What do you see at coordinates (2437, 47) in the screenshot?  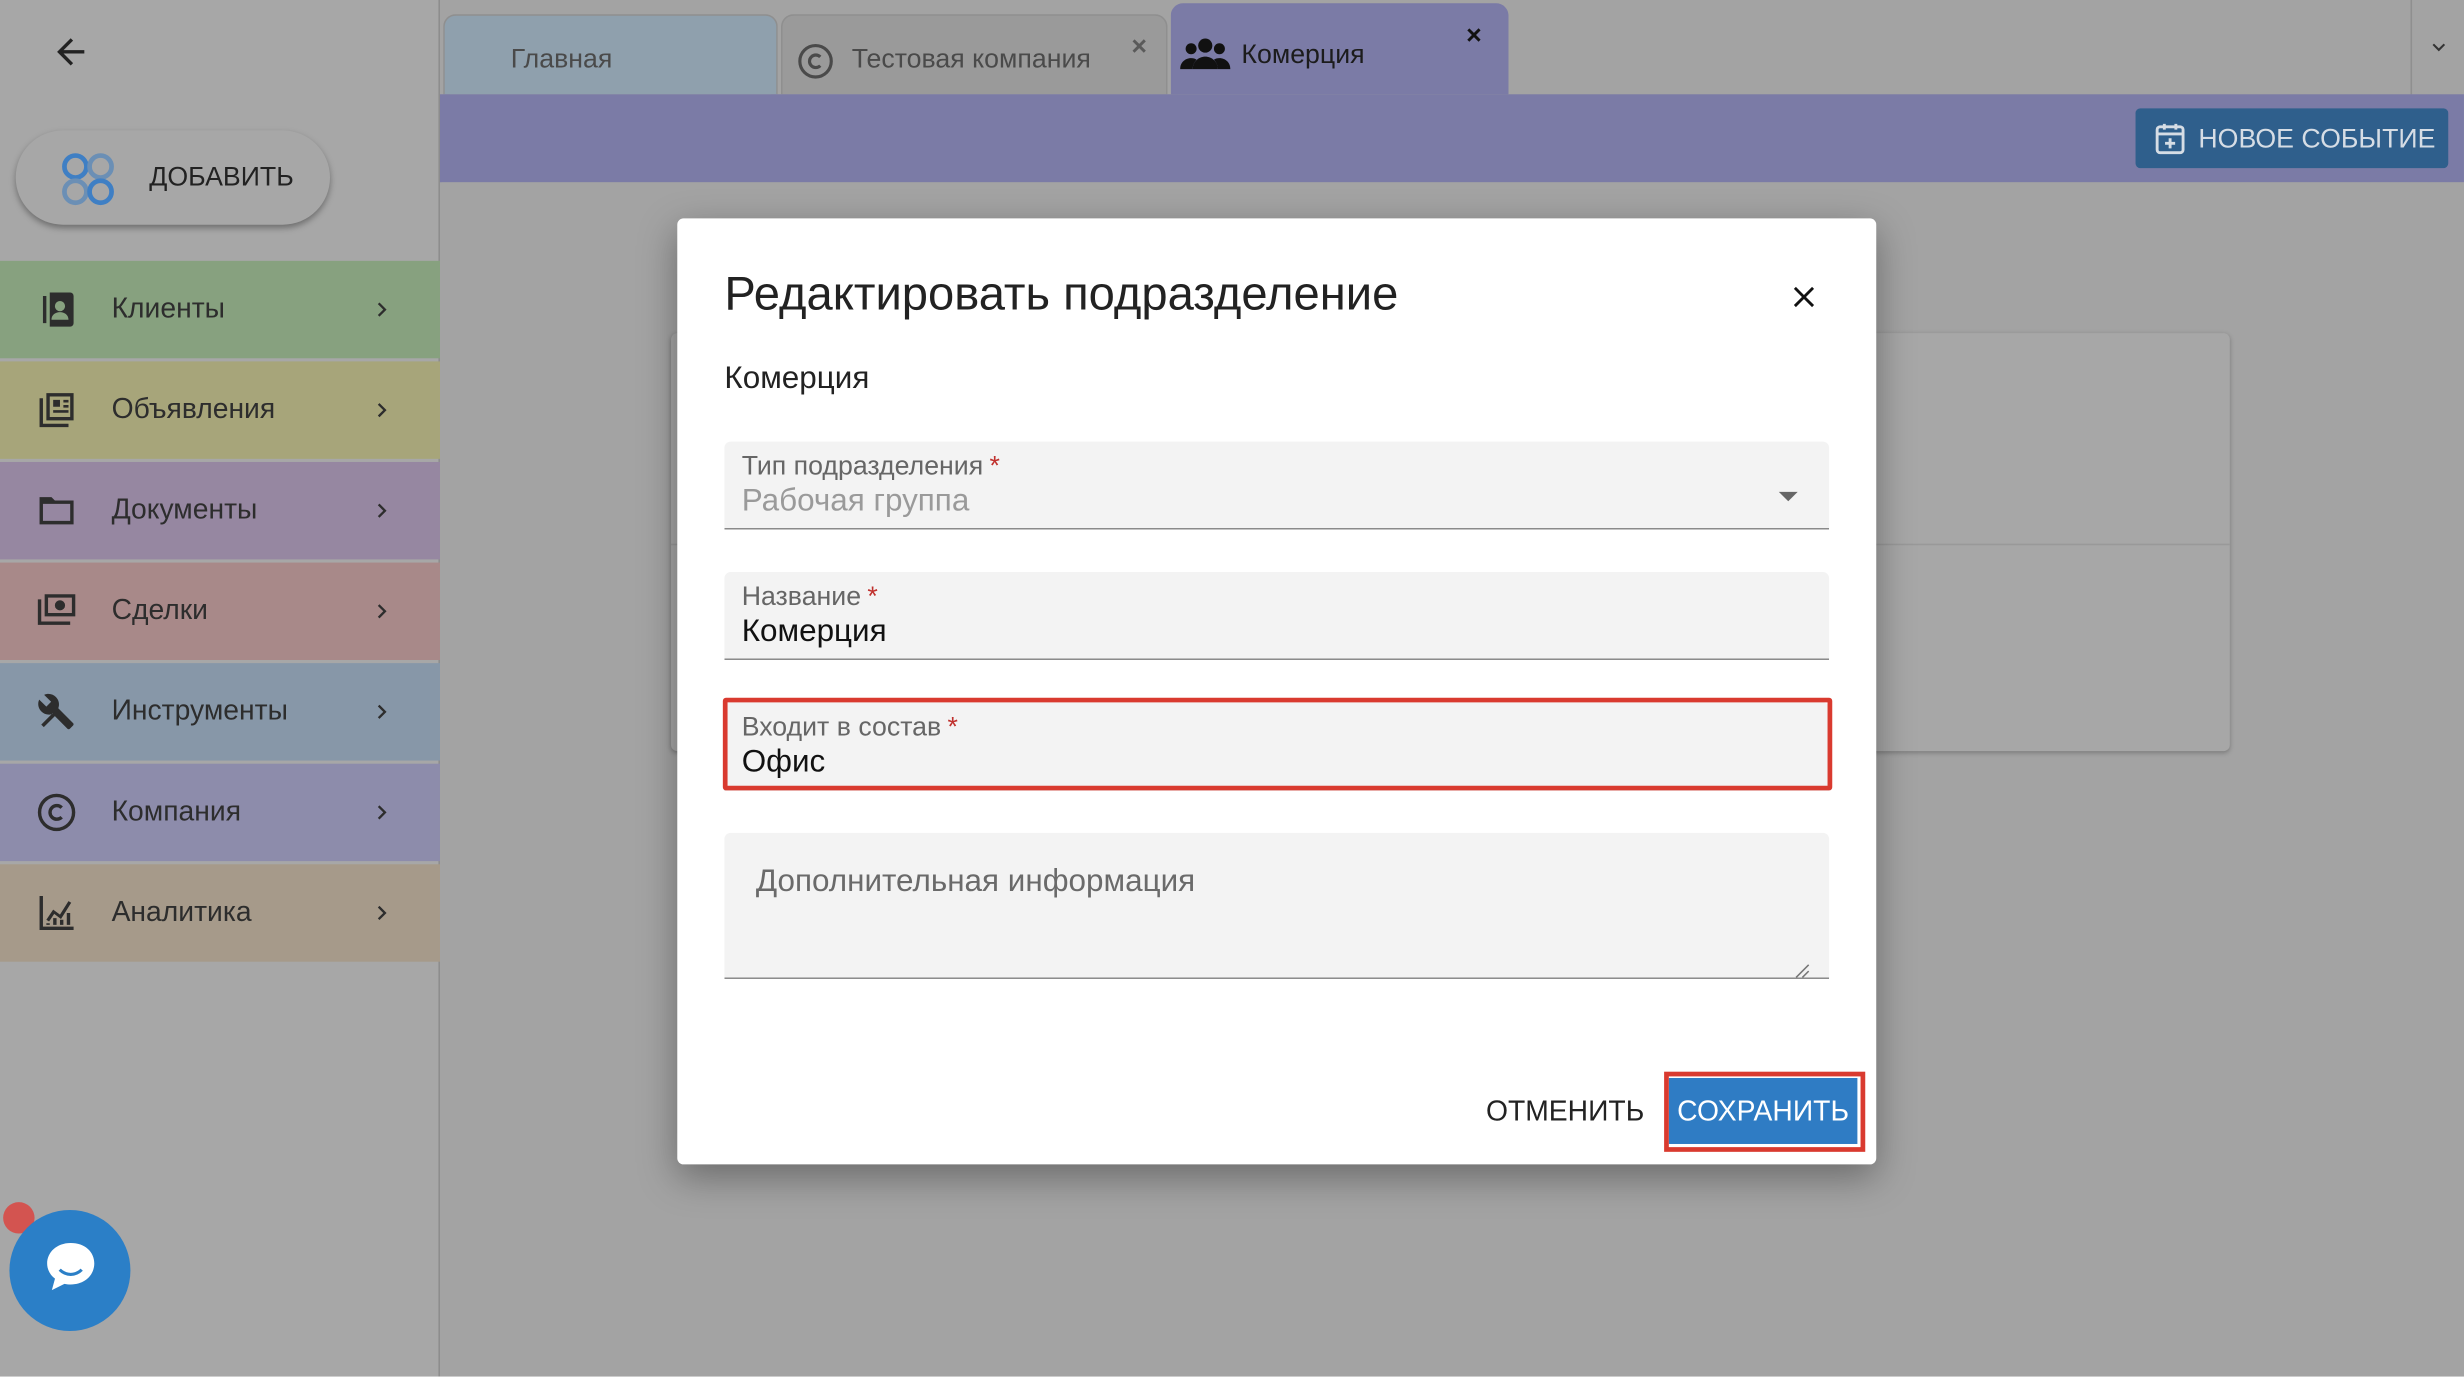 I see `tabs-dropdown-icon` at bounding box center [2437, 47].